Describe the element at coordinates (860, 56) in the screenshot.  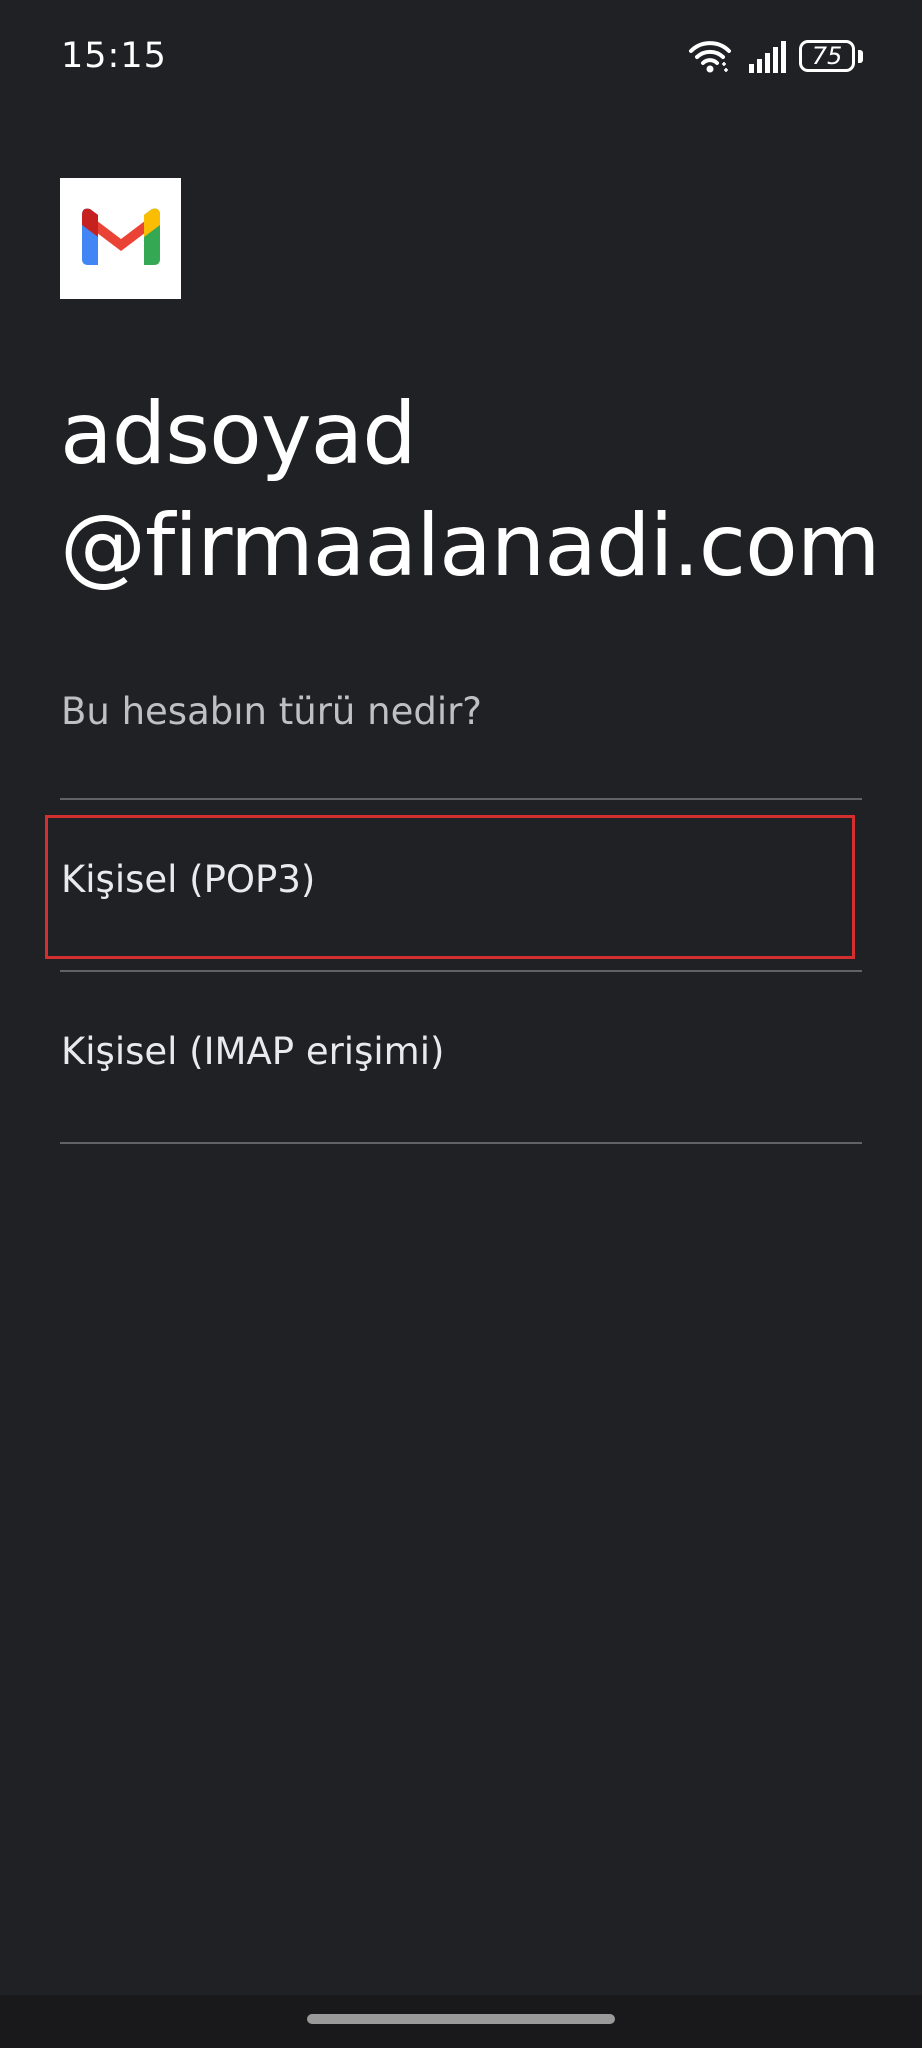
I see `battery-tip` at that location.